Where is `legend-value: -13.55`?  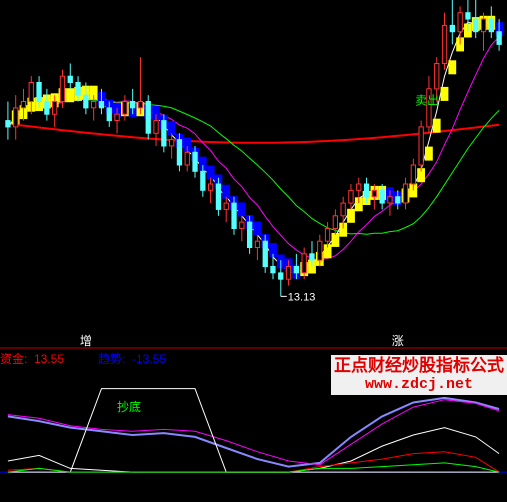
legend-value: -13.55 is located at coordinates (149, 359).